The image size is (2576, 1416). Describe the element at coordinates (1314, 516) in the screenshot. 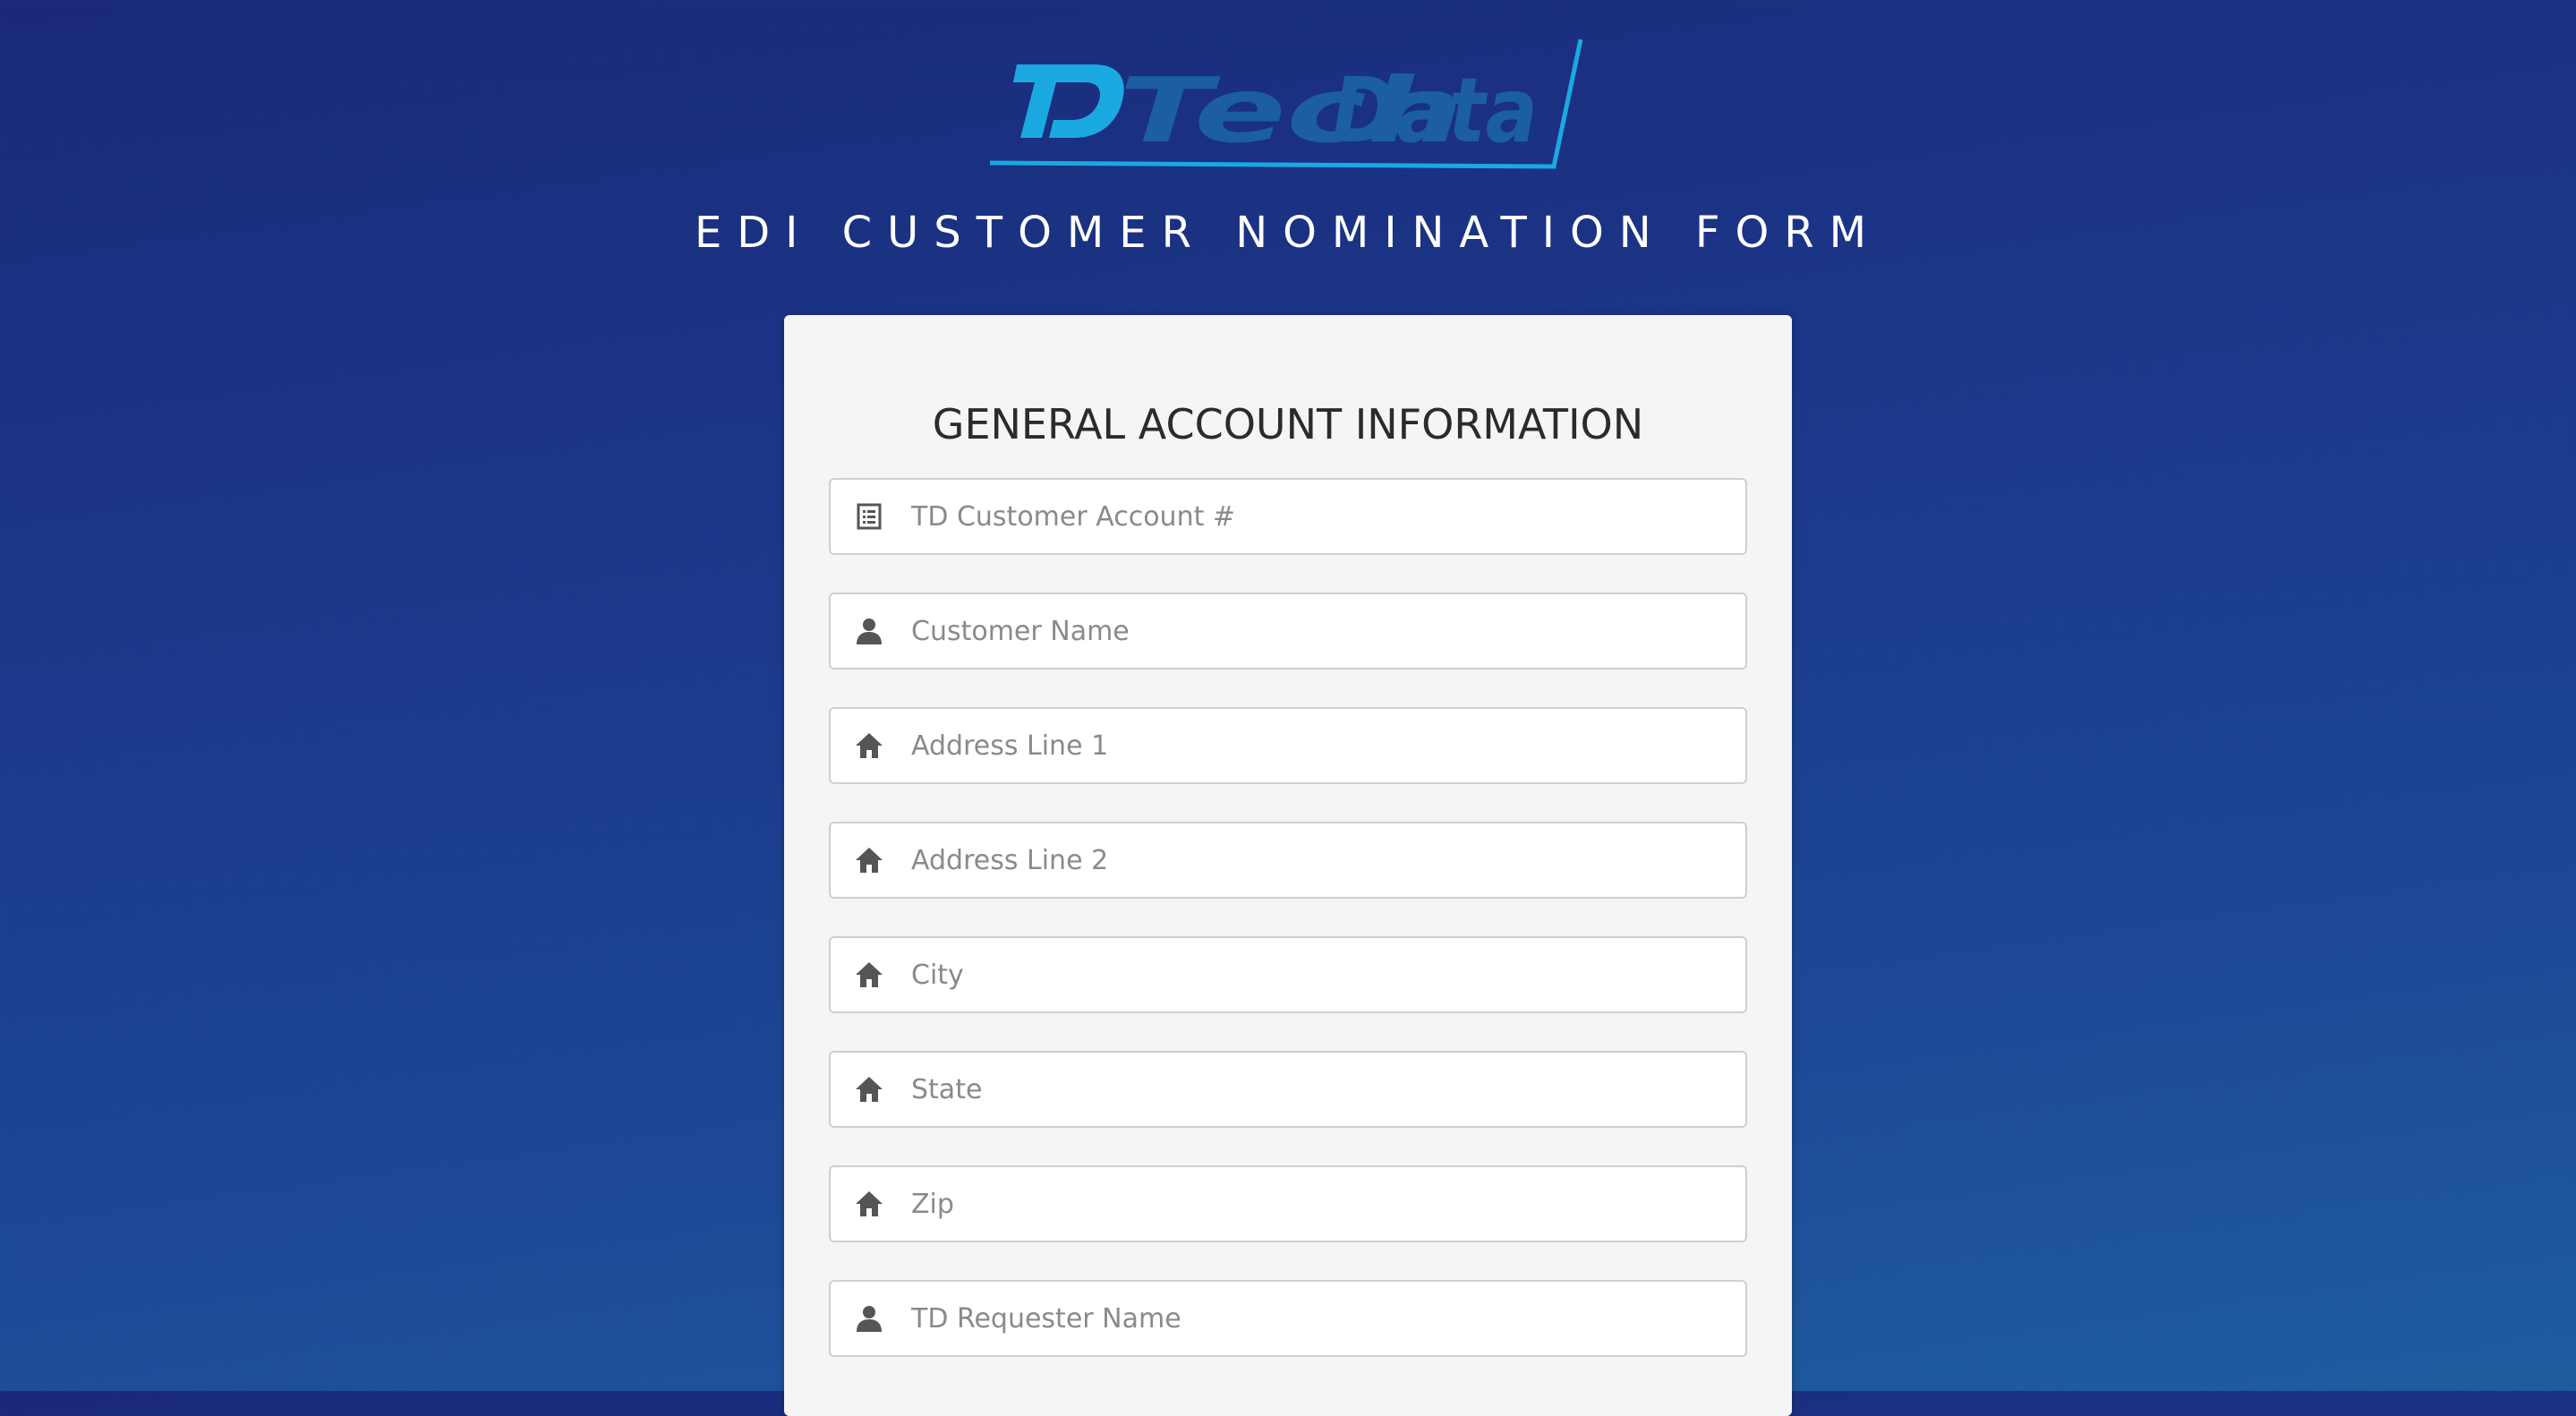

I see `account-number-input` at that location.